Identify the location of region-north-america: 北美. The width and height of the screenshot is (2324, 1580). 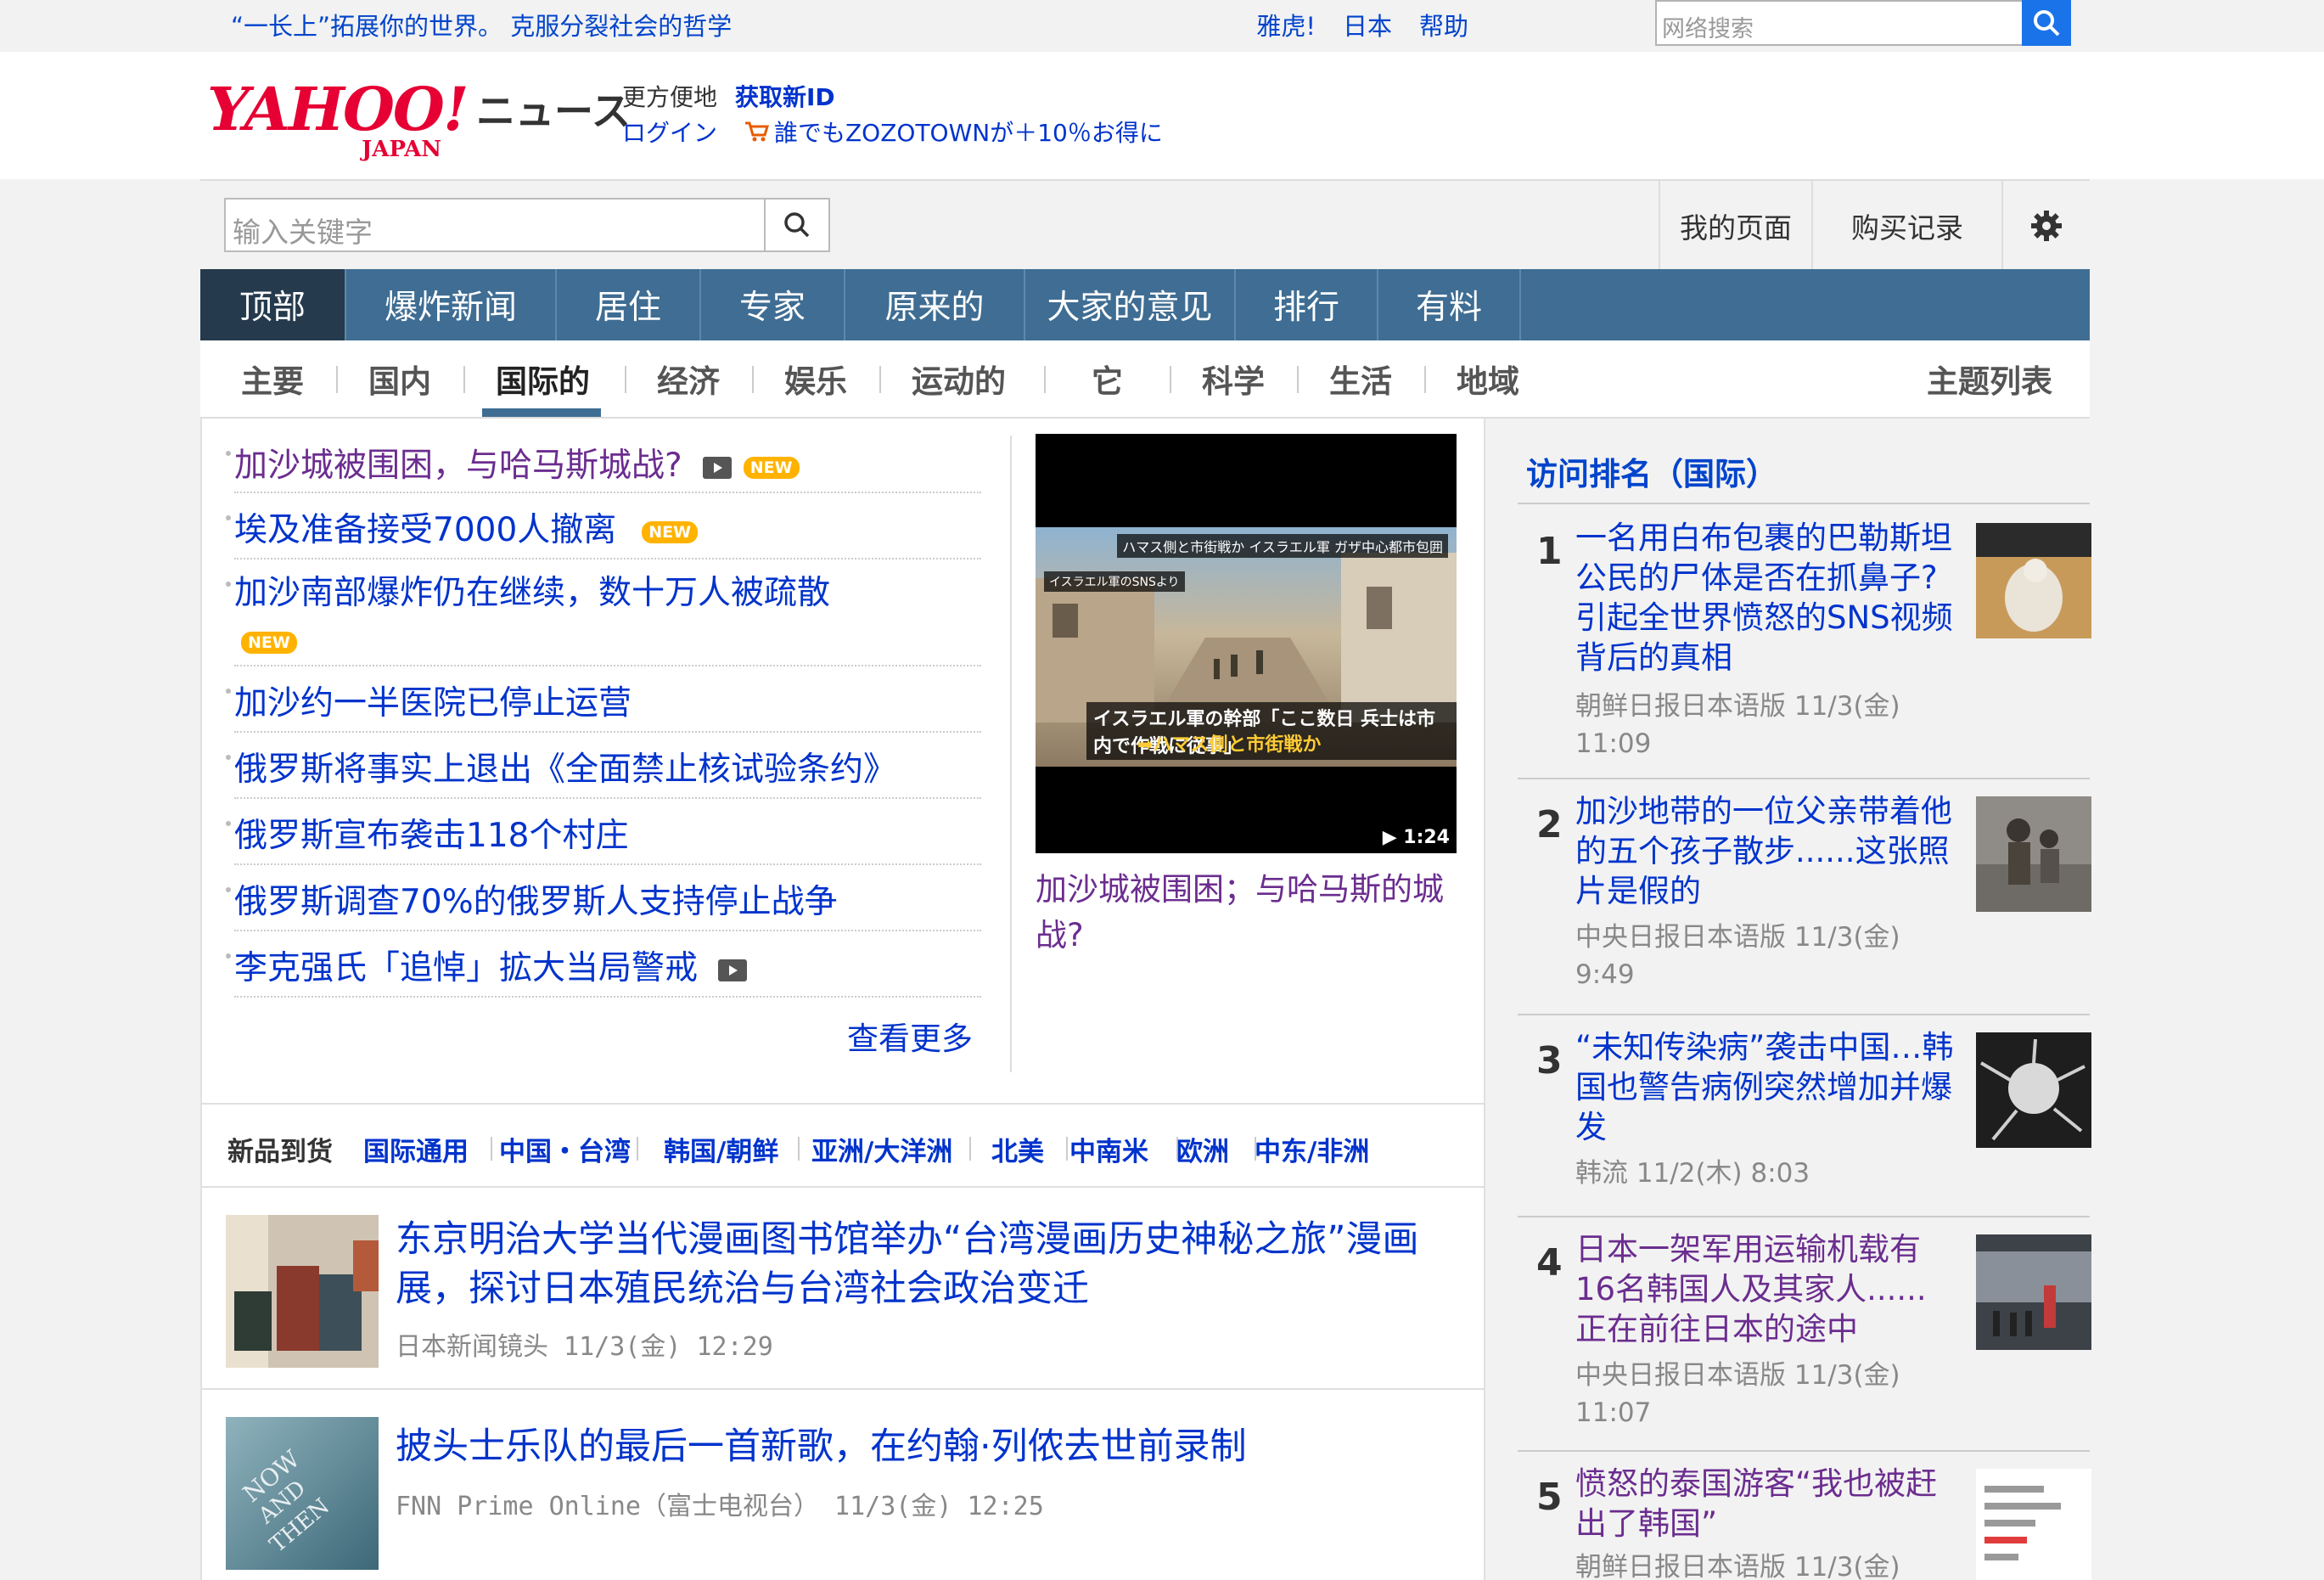
(1017, 1149).